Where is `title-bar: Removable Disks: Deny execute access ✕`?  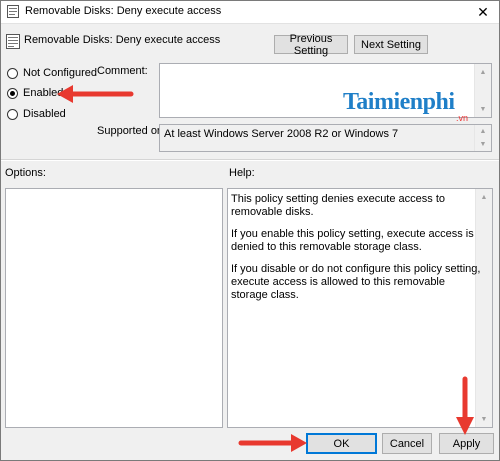 title-bar: Removable Disks: Deny execute access ✕ is located at coordinates (250, 12).